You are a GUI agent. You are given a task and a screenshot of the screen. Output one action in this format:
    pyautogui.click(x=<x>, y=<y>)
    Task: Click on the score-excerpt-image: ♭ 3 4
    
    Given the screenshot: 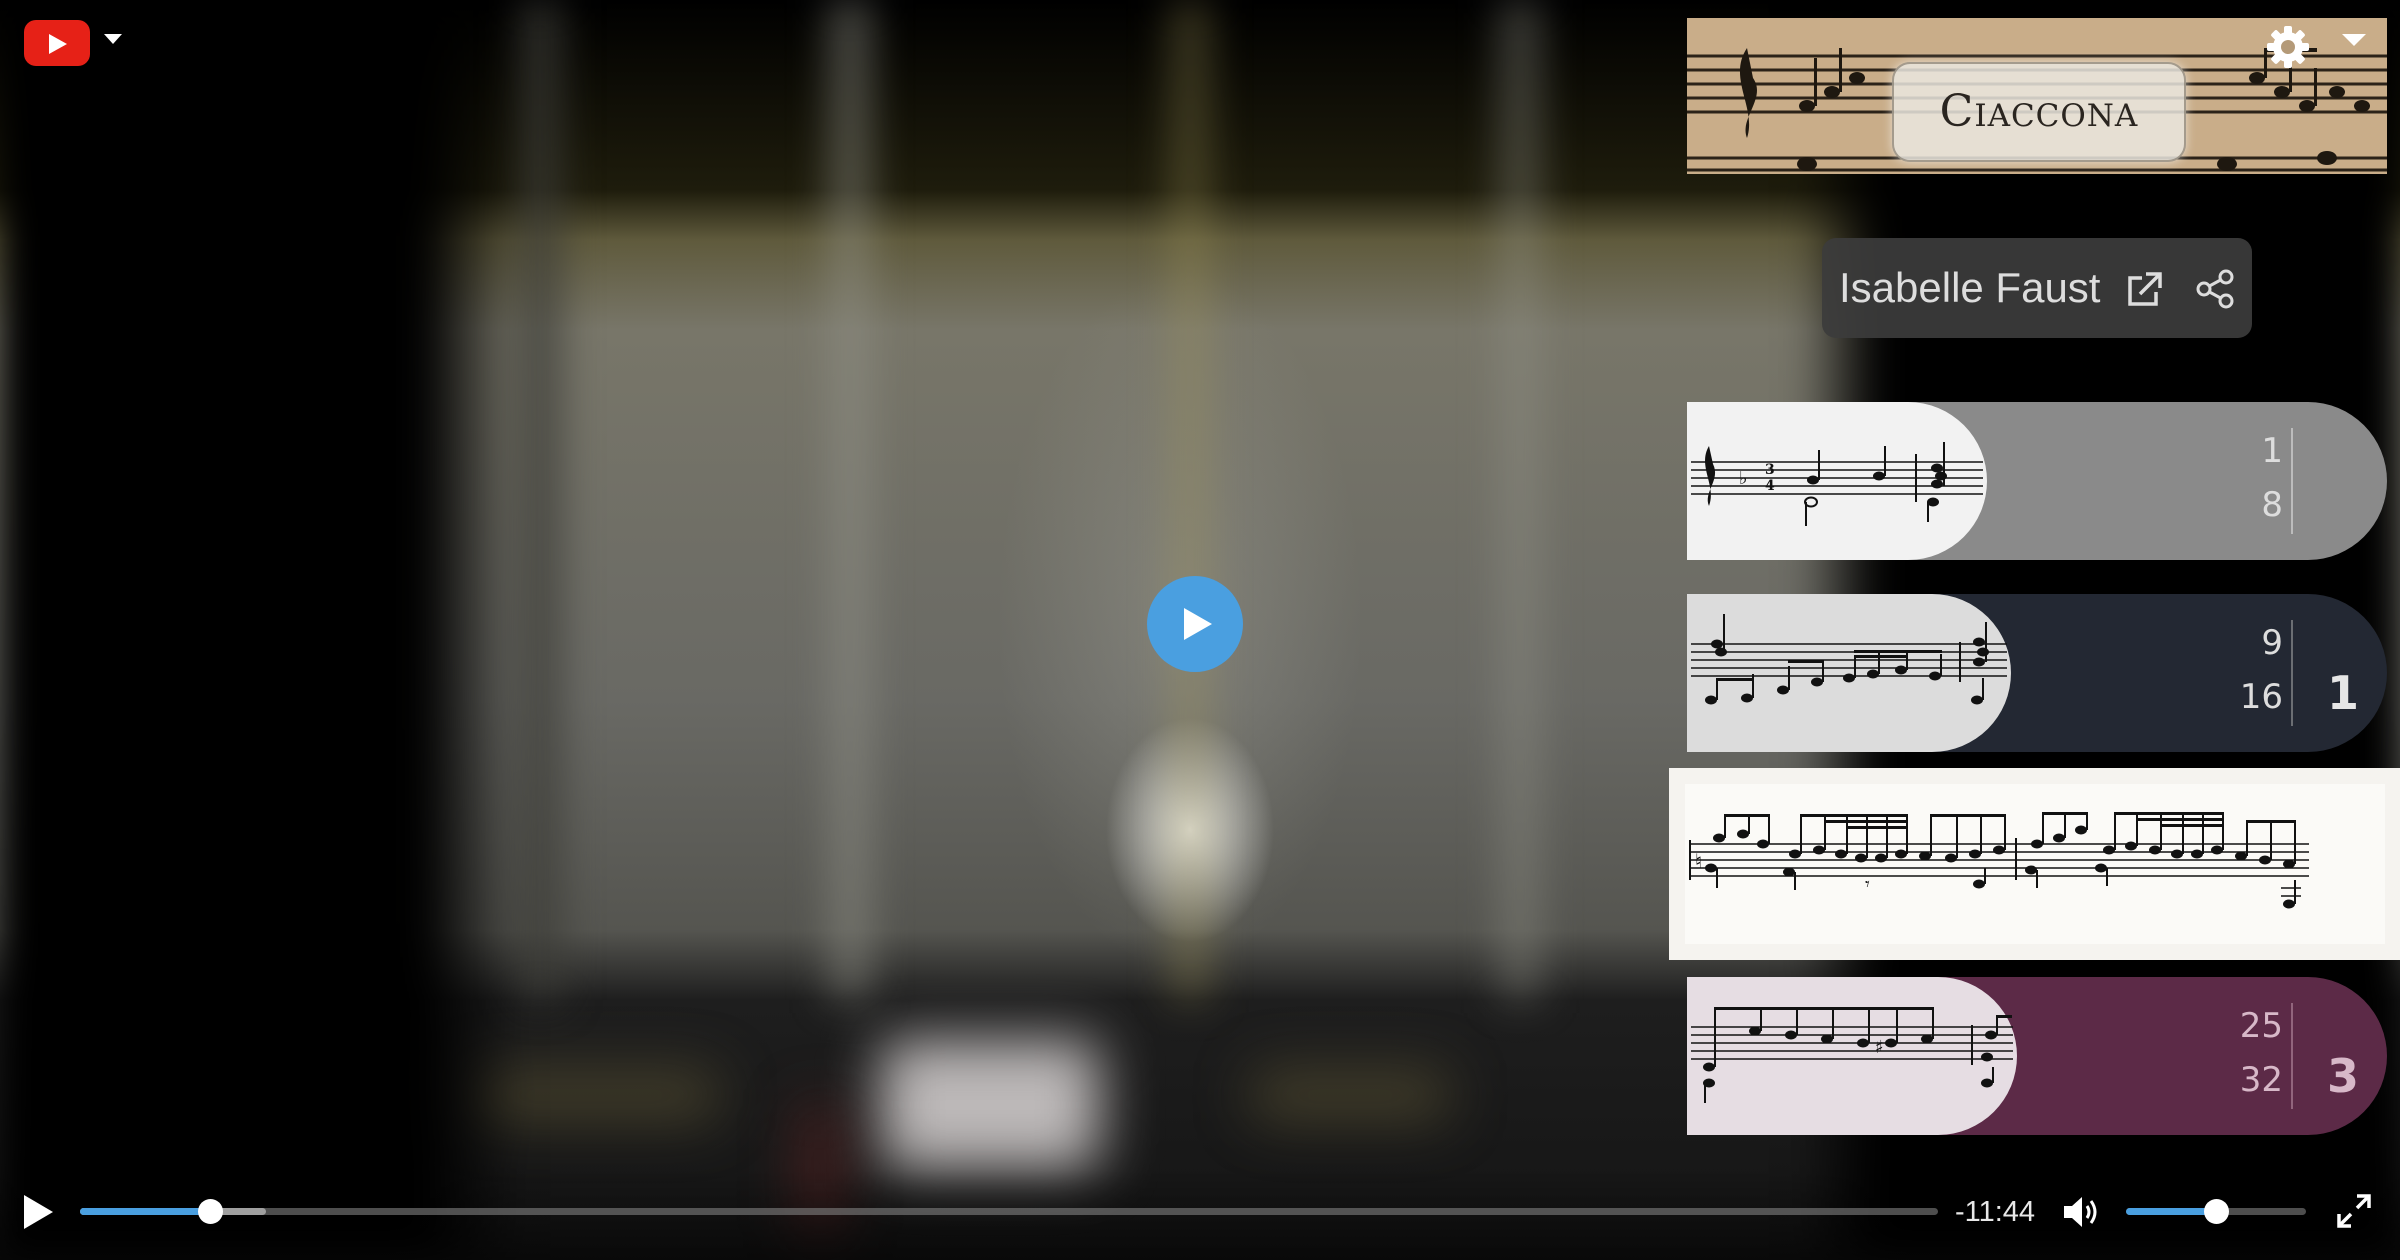 What is the action you would take?
    pyautogui.click(x=1837, y=481)
    